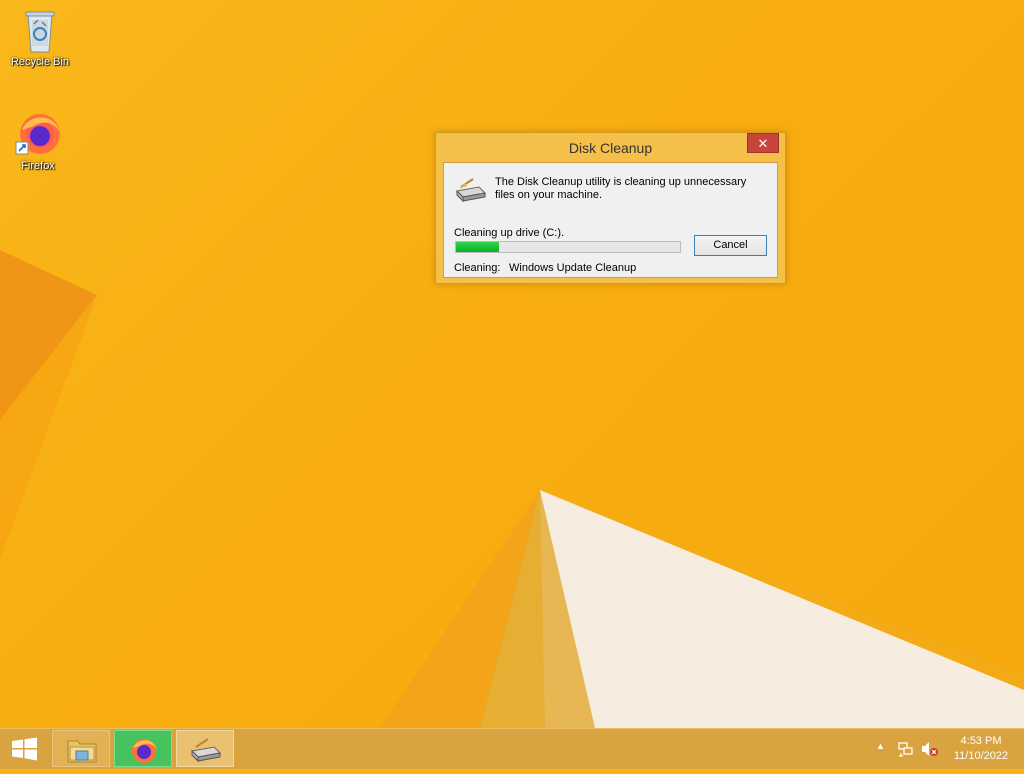 The height and width of the screenshot is (774, 1024). Describe the element at coordinates (880, 746) in the screenshot. I see `show-hidden-icons-button: ▲` at that location.